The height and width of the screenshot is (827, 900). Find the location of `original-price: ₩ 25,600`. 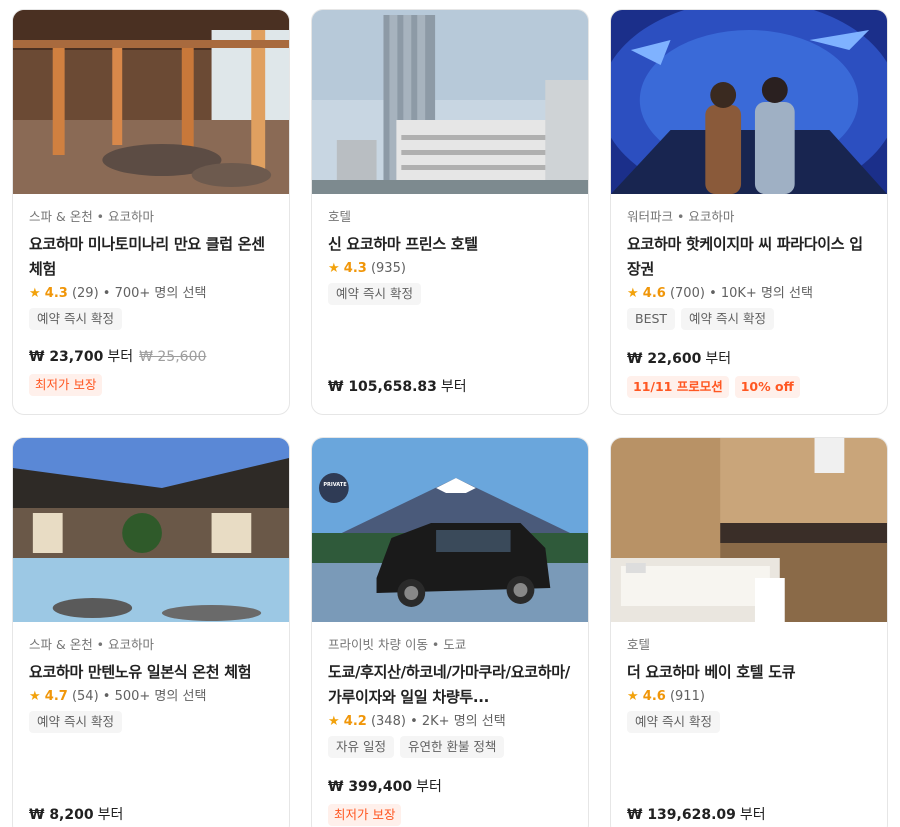

original-price: ₩ 25,600 is located at coordinates (173, 357).